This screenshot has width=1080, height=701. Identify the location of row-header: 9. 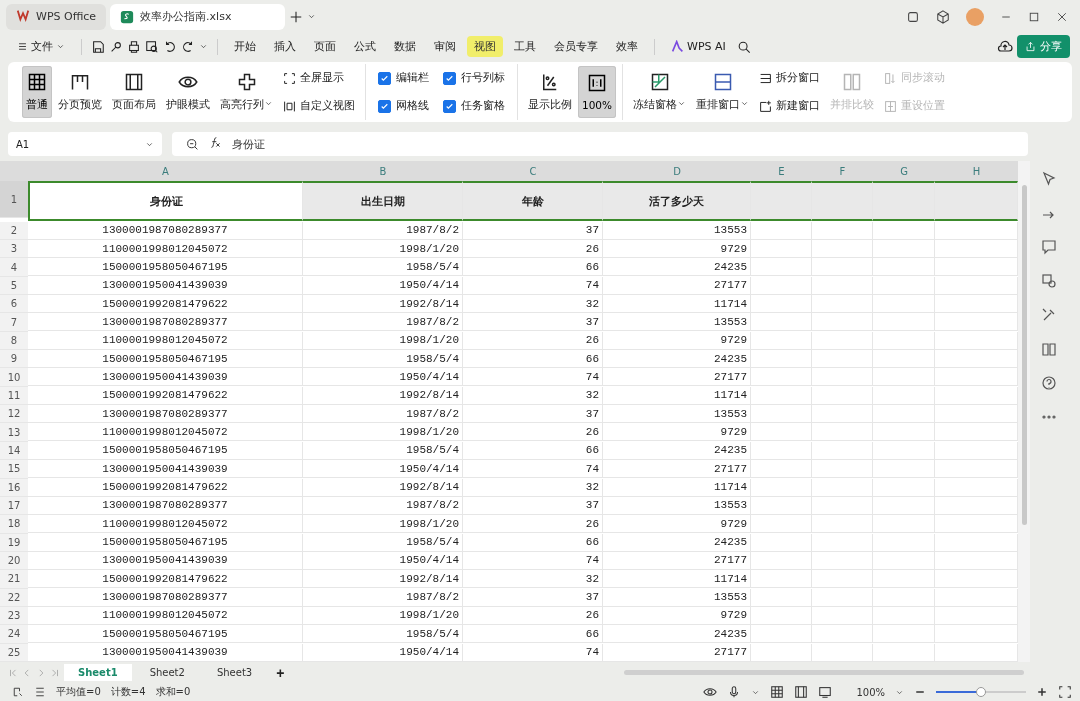
(14, 359).